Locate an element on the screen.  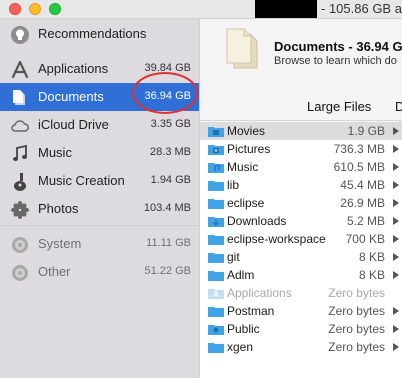
lightbulb-icon is located at coordinates (20, 35).